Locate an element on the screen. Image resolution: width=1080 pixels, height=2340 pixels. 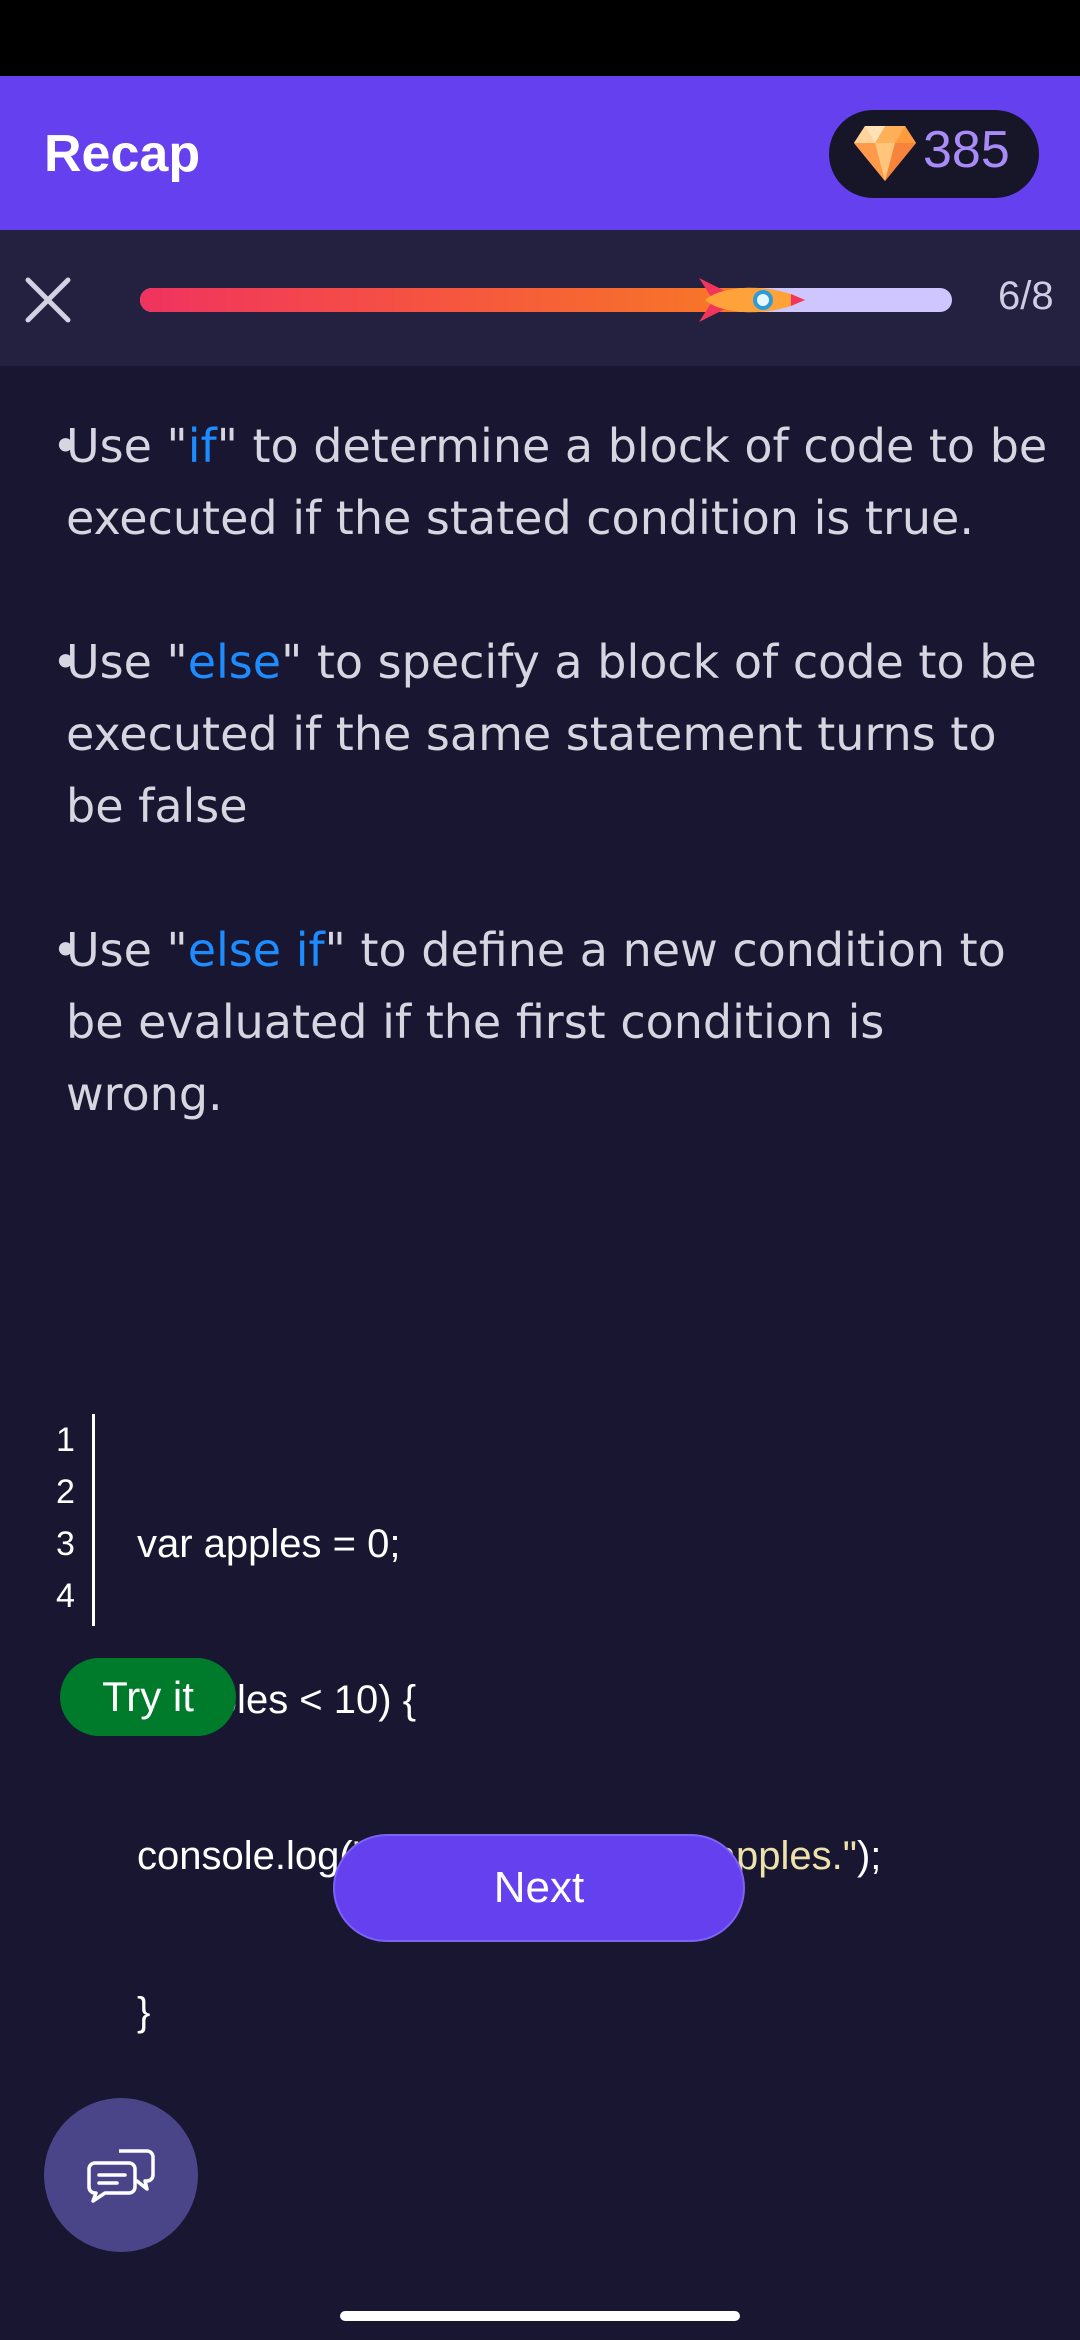
code-line: if(apples < 10) { is located at coordinates (277, 1700).